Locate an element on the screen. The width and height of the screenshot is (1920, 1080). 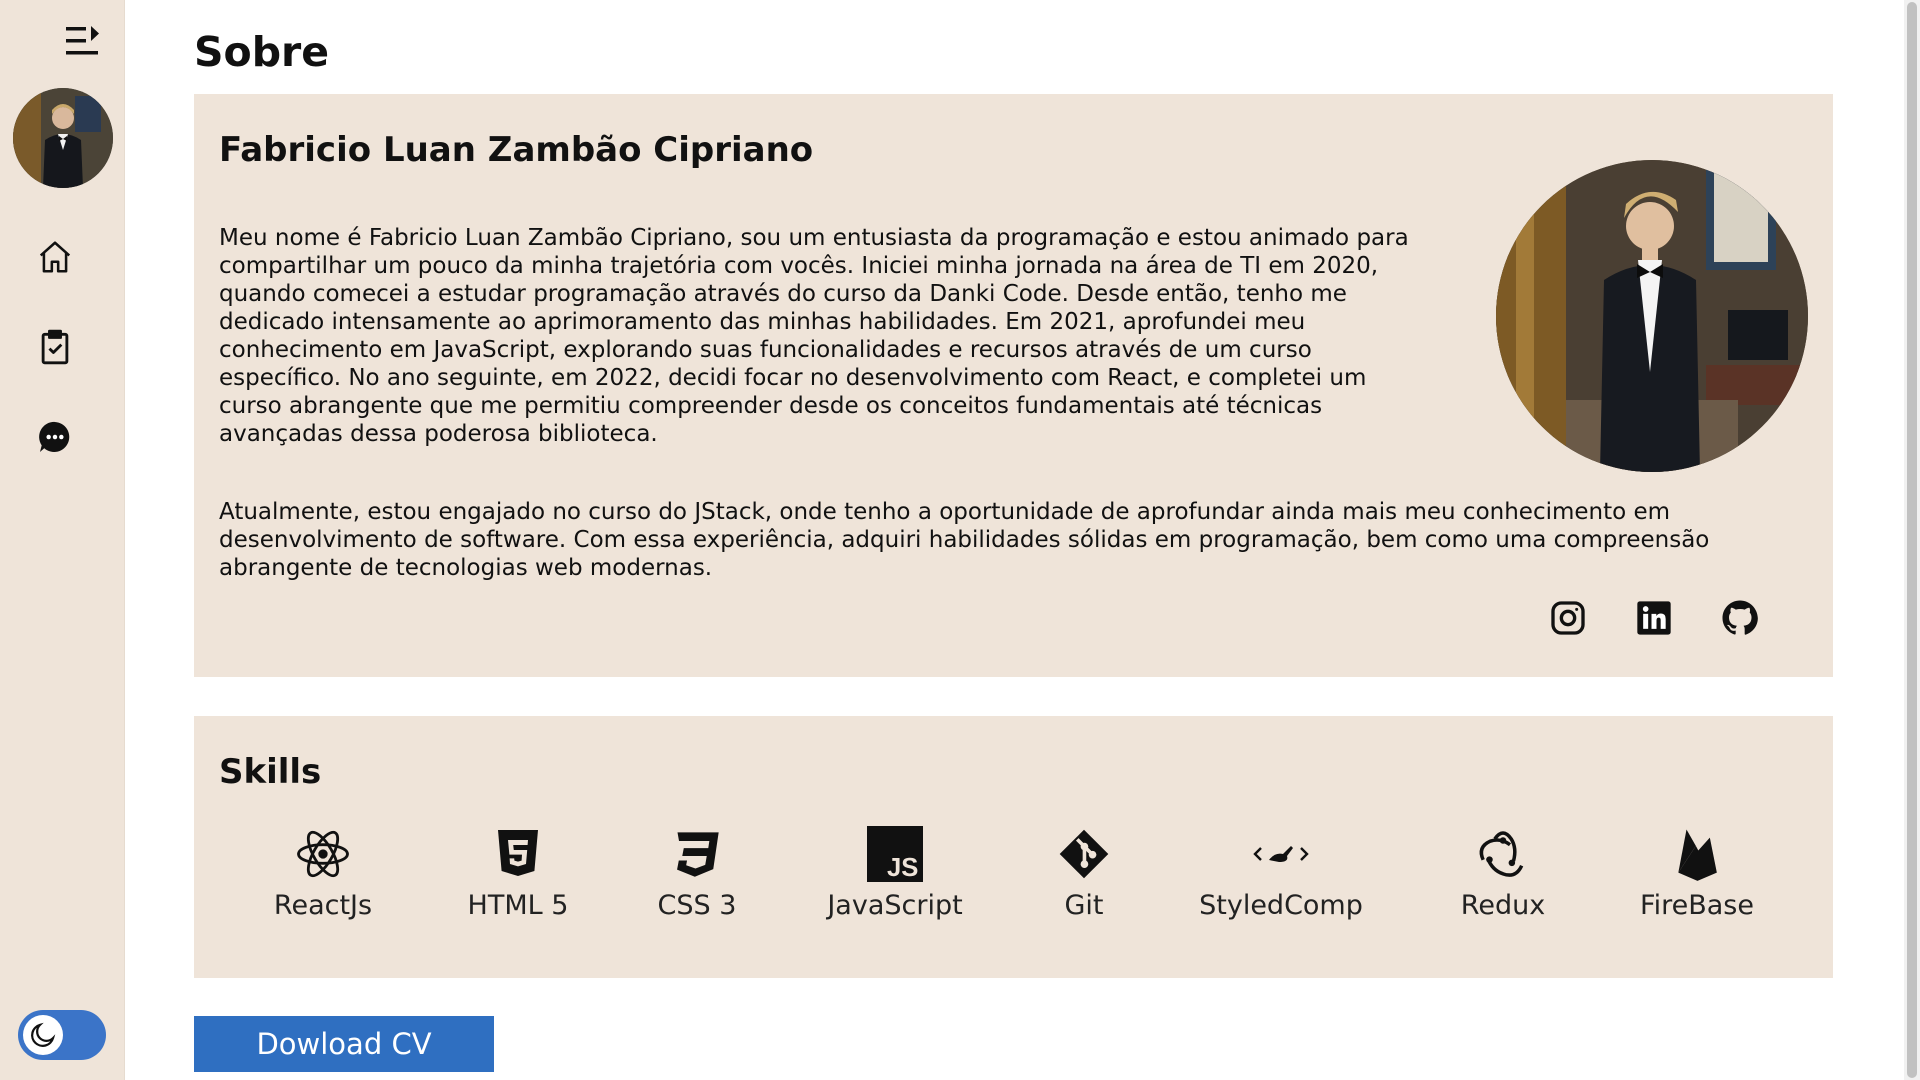
sidebar is located at coordinates (62, 540).